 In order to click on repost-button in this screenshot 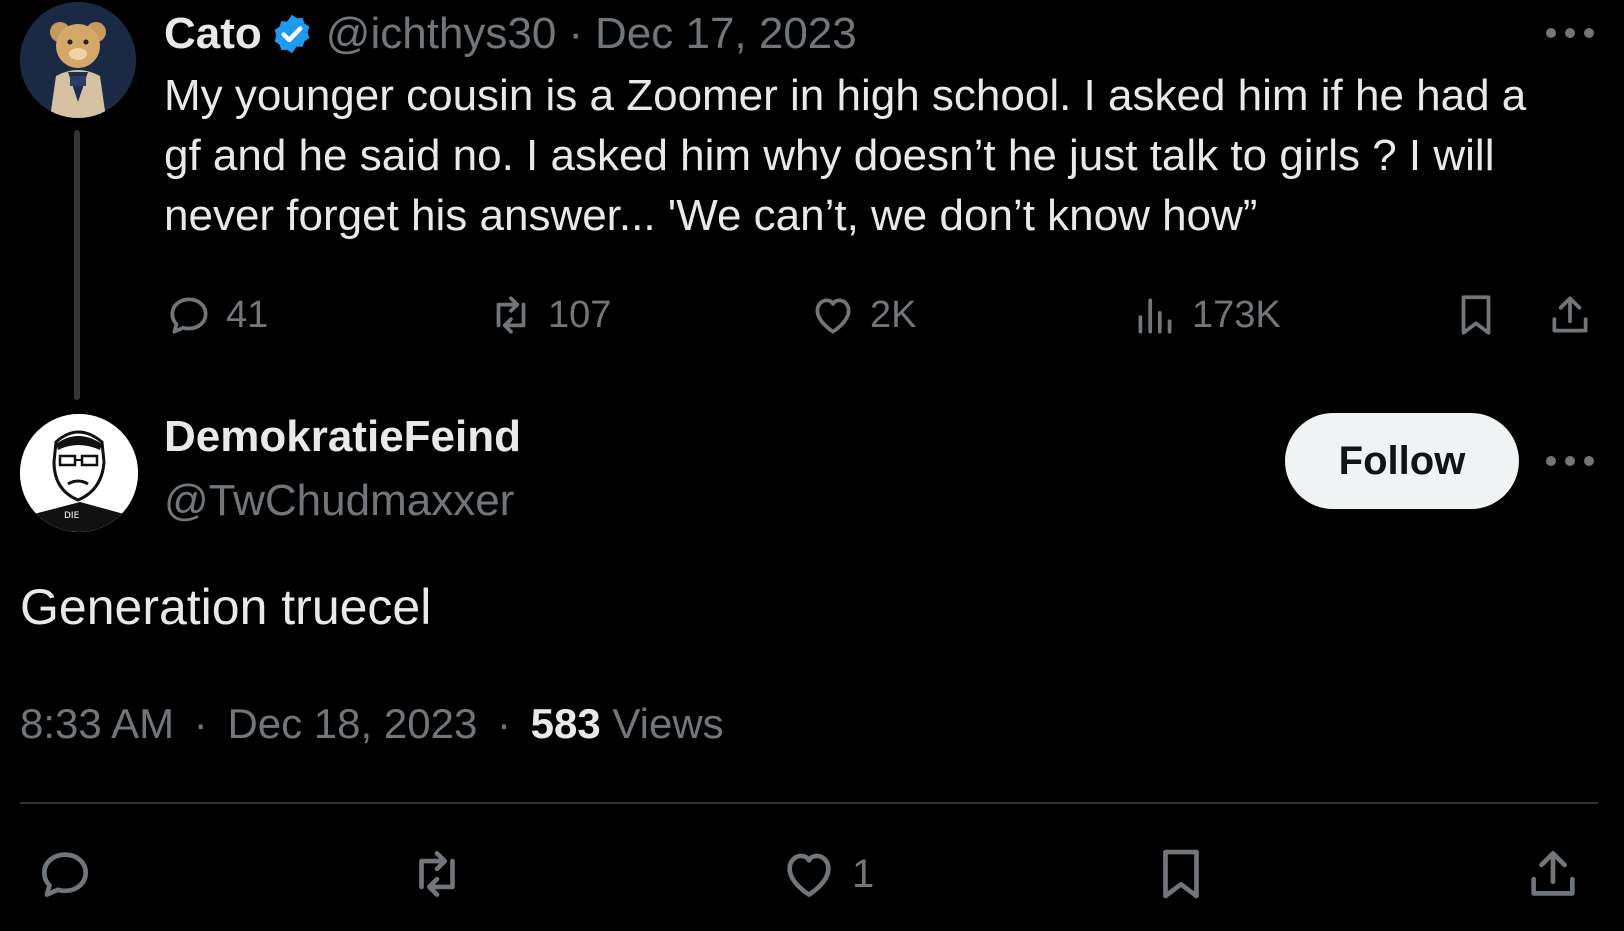, I will do `click(437, 874)`.